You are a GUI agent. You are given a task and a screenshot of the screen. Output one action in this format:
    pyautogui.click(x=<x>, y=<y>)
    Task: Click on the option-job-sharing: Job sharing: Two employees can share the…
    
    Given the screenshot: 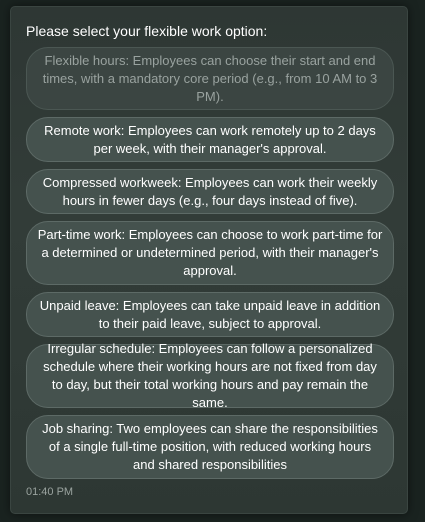 What is the action you would take?
    pyautogui.click(x=210, y=447)
    